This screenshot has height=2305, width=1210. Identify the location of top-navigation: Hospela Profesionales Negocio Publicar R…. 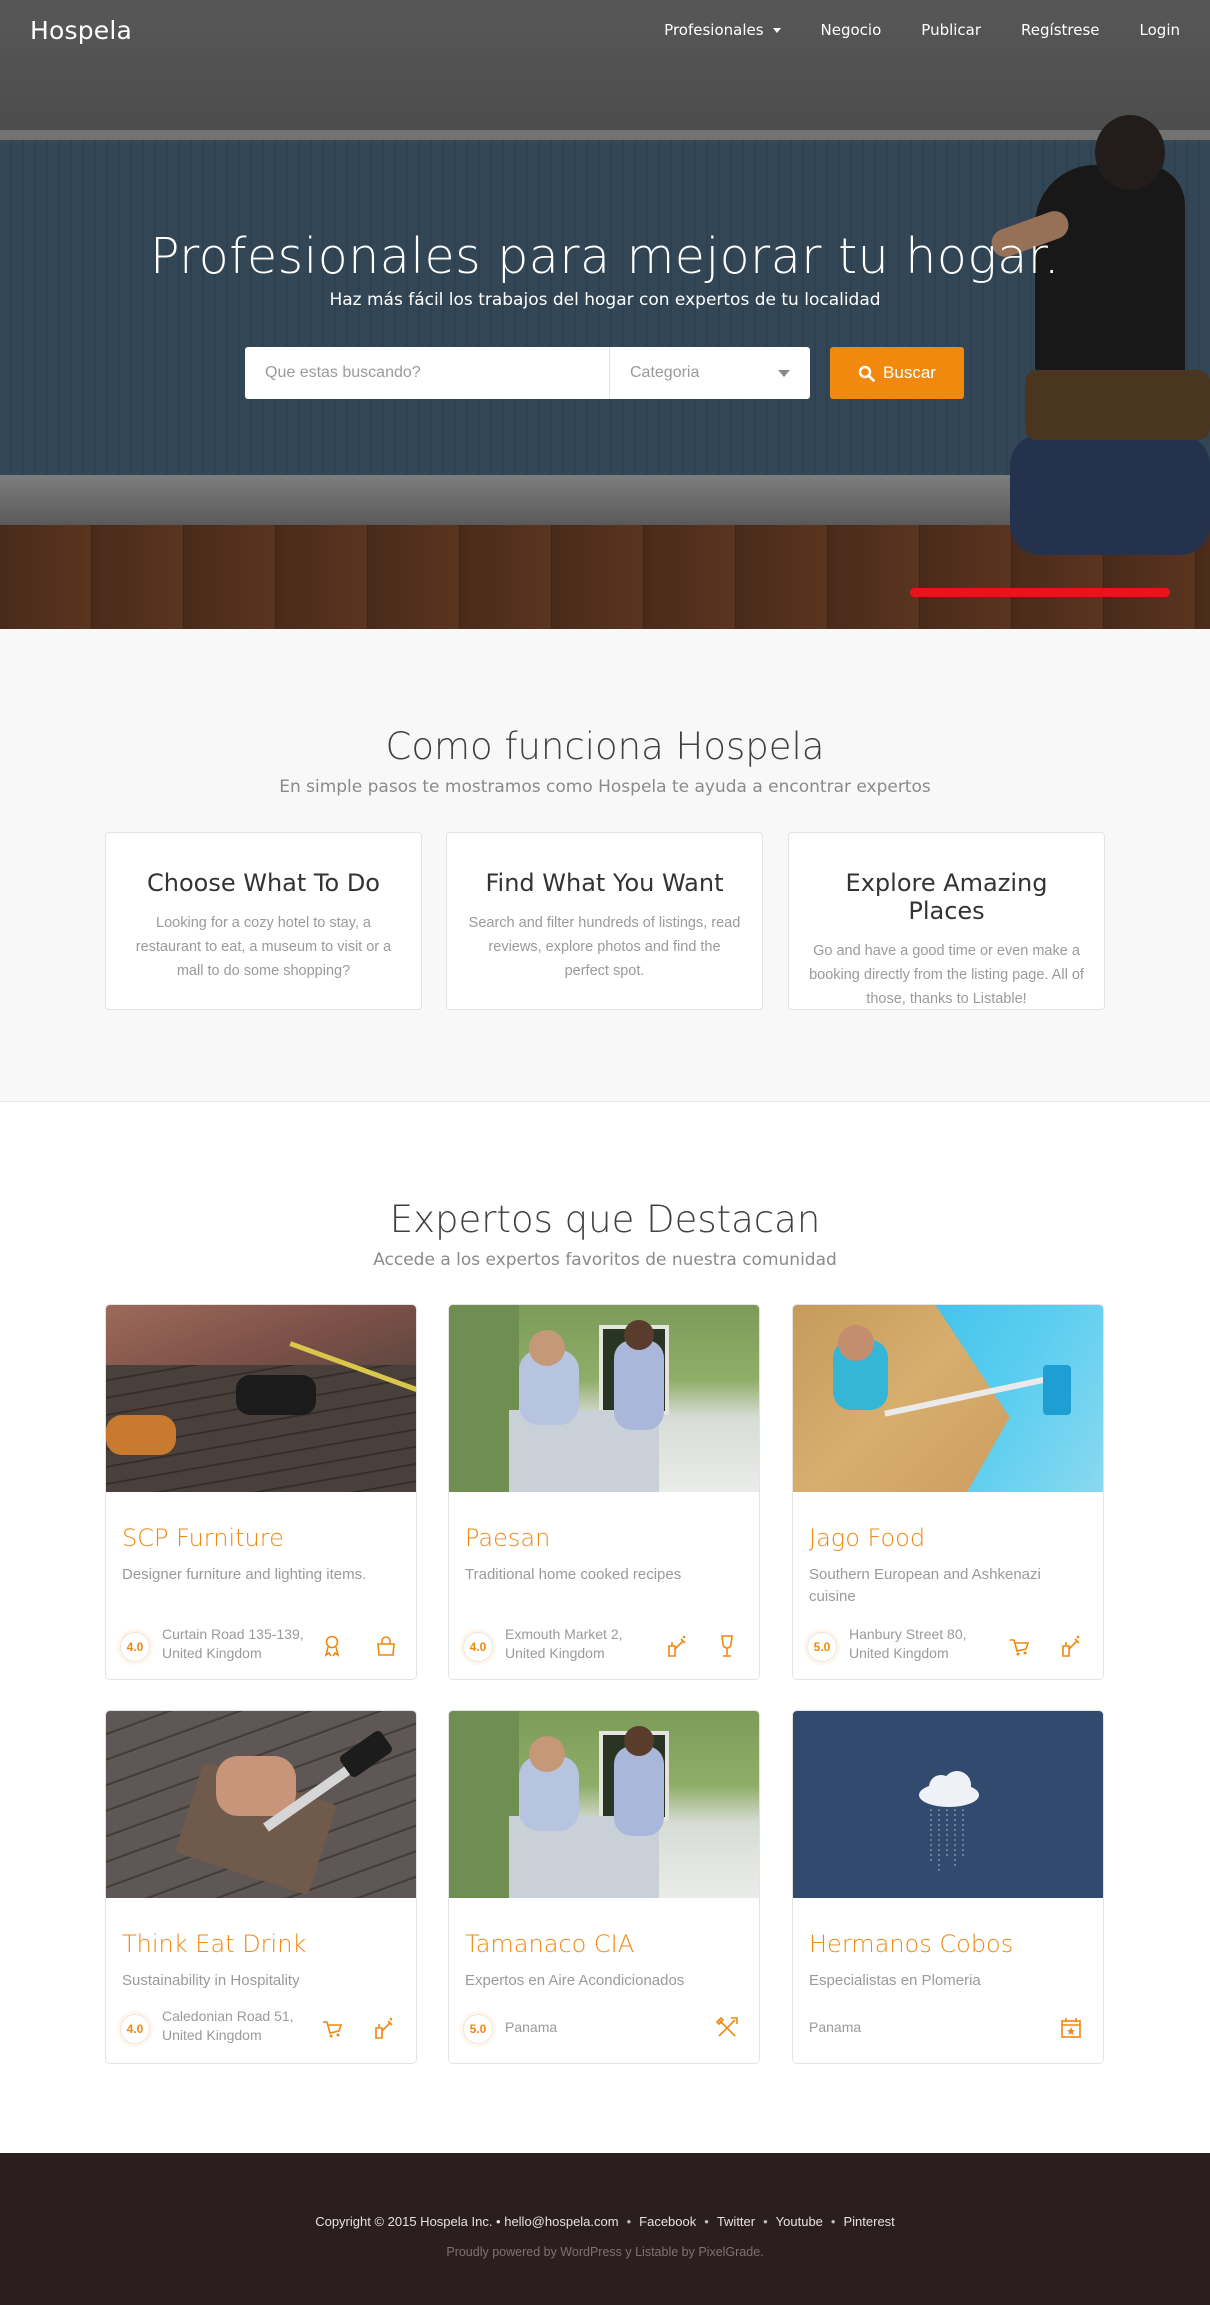
(605, 30).